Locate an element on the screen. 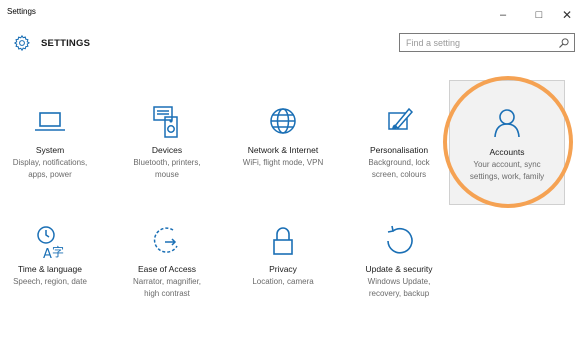 The image size is (577, 342). gear-icon is located at coordinates (21, 43).